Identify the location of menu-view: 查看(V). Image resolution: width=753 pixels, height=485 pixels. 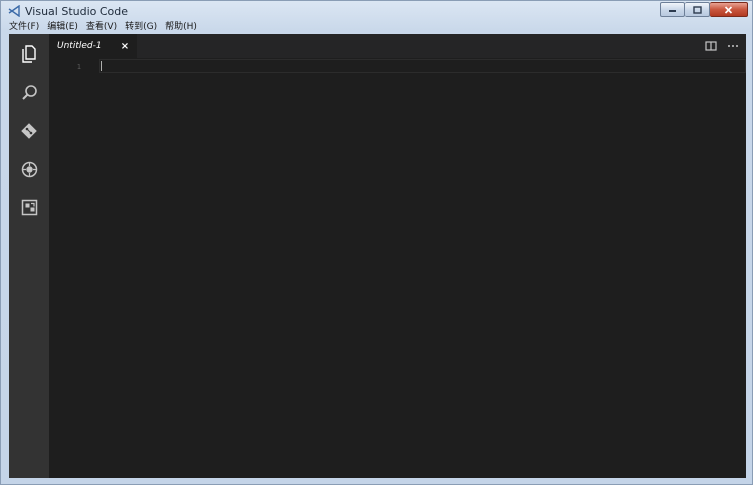
(101, 27).